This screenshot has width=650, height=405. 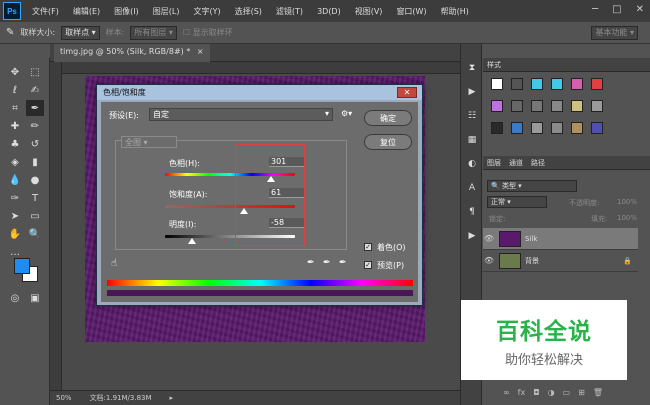 What do you see at coordinates (192, 241) in the screenshot?
I see `lightness-slider-handle` at bounding box center [192, 241].